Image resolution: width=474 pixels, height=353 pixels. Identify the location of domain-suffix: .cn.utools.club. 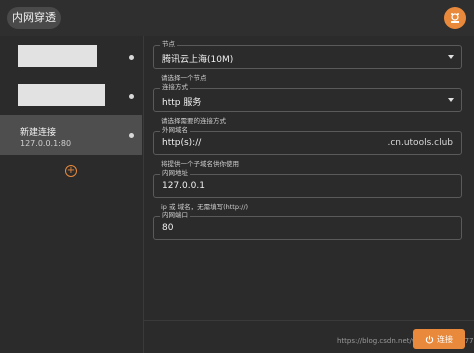
(420, 143).